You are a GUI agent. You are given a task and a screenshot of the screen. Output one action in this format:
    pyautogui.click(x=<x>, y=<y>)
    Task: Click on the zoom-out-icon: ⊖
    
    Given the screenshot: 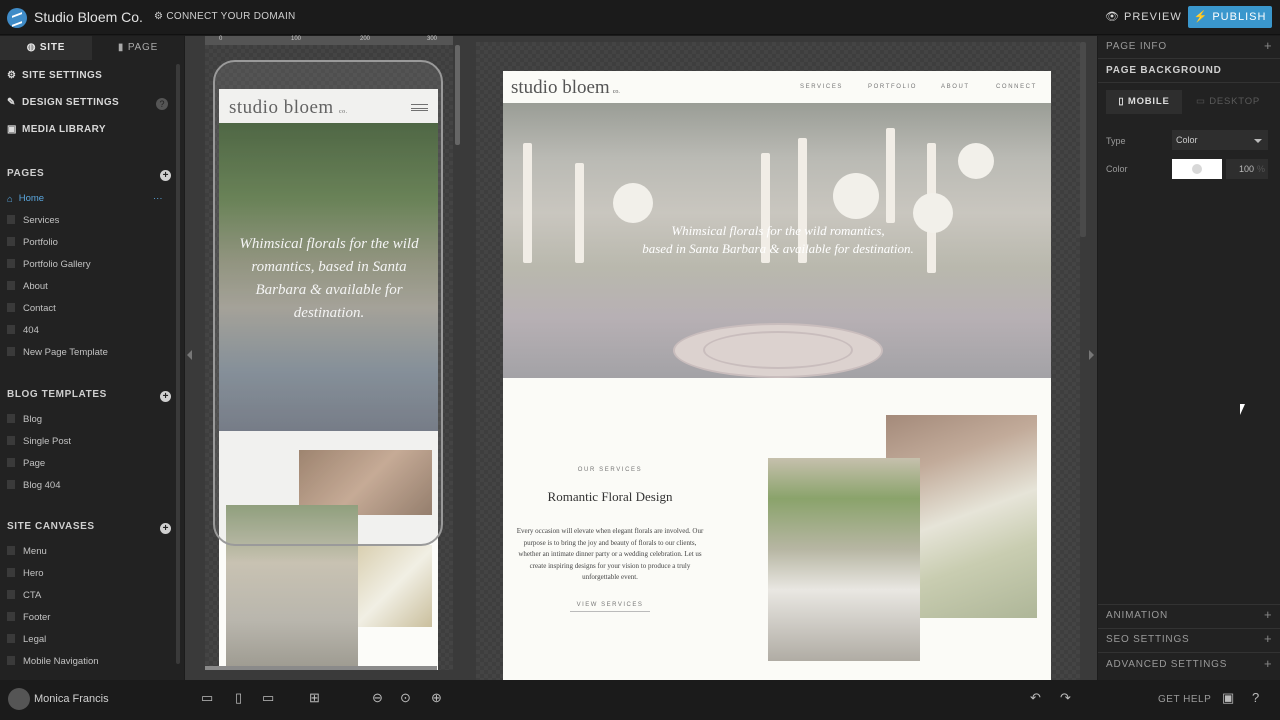 What is the action you would take?
    pyautogui.click(x=377, y=698)
    